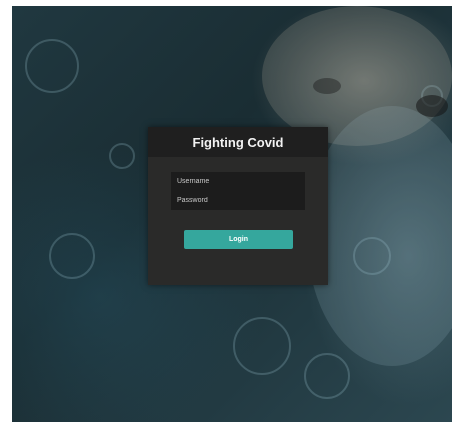 This screenshot has height=429, width=465. I want to click on login-title: Fighting Covid, so click(238, 142).